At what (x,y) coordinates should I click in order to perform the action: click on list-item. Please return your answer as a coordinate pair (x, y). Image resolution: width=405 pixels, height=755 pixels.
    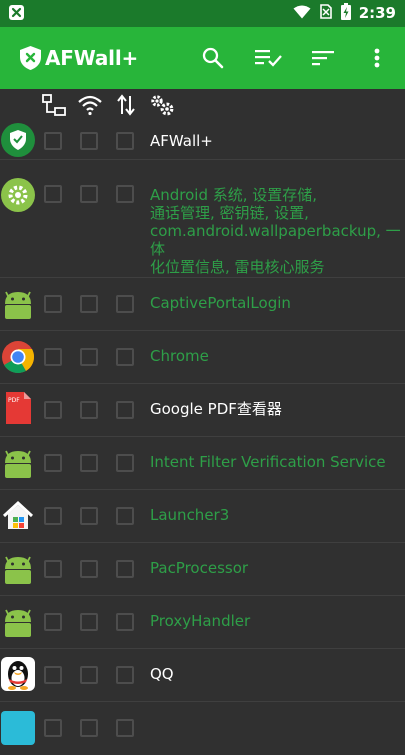
    Looking at the image, I should click on (202, 728).